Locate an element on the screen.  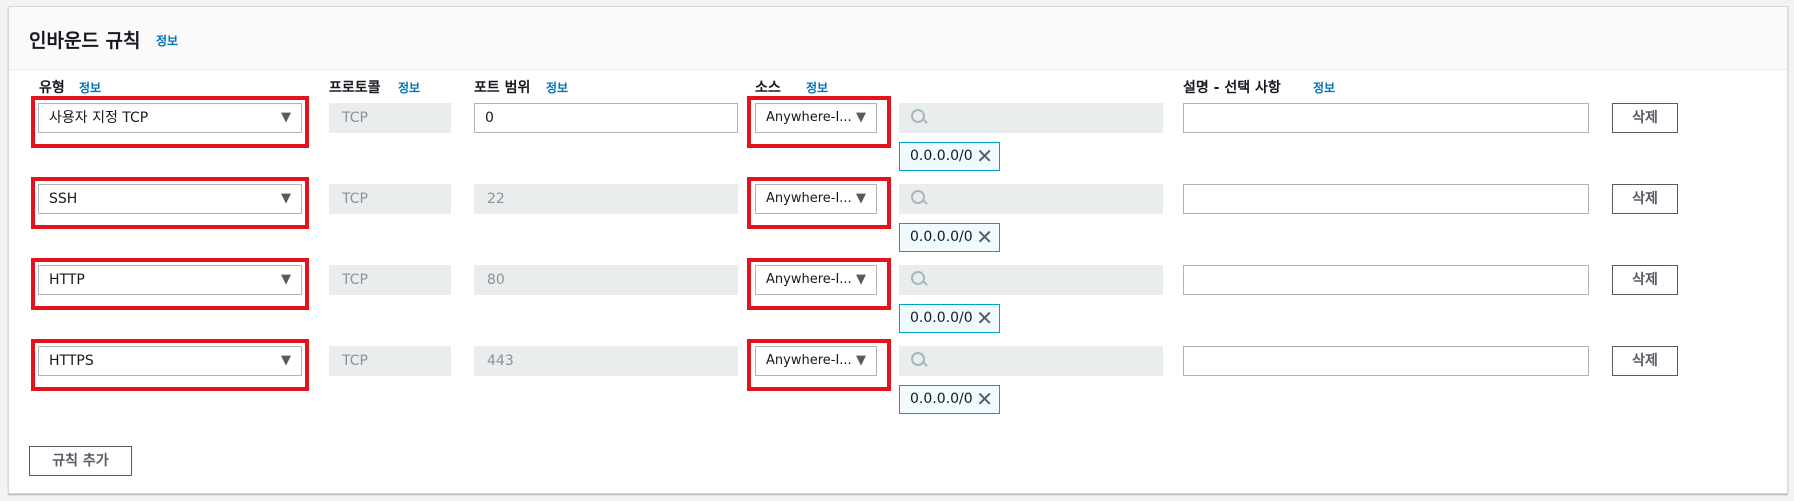
column-description-label: 설명 - 선택 사항 is located at coordinates (1232, 88).